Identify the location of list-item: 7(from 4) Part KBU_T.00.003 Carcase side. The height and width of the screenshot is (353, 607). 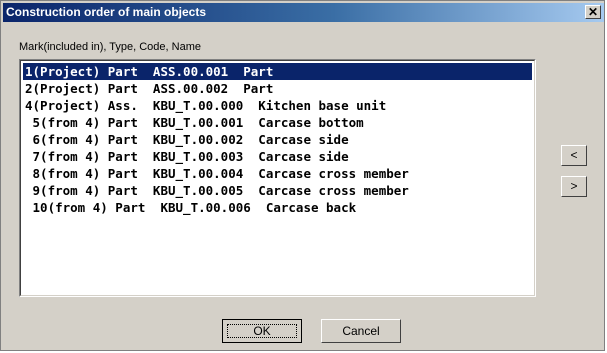
(277, 156).